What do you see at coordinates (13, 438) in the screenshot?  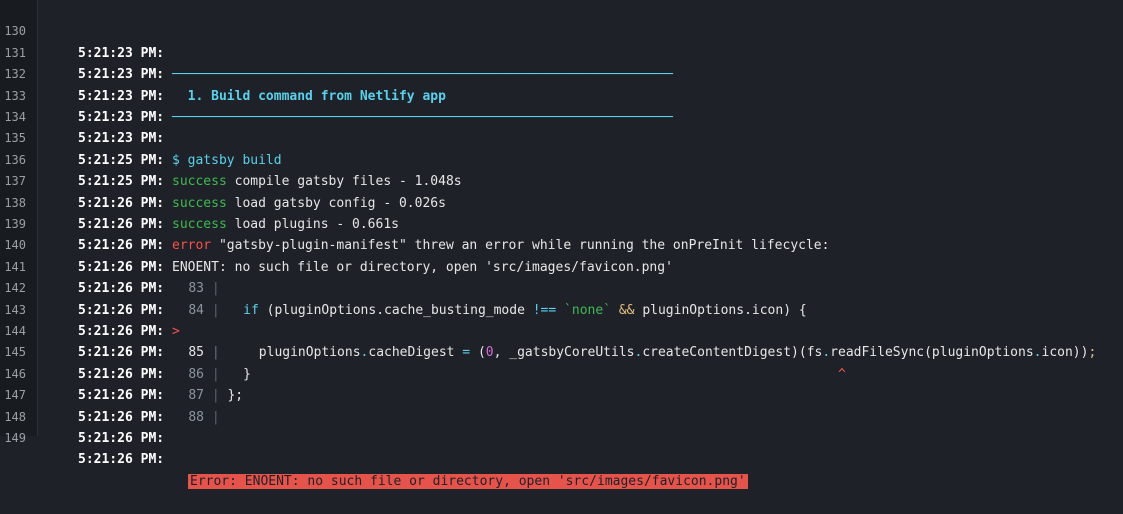 I see `line-number: 149` at bounding box center [13, 438].